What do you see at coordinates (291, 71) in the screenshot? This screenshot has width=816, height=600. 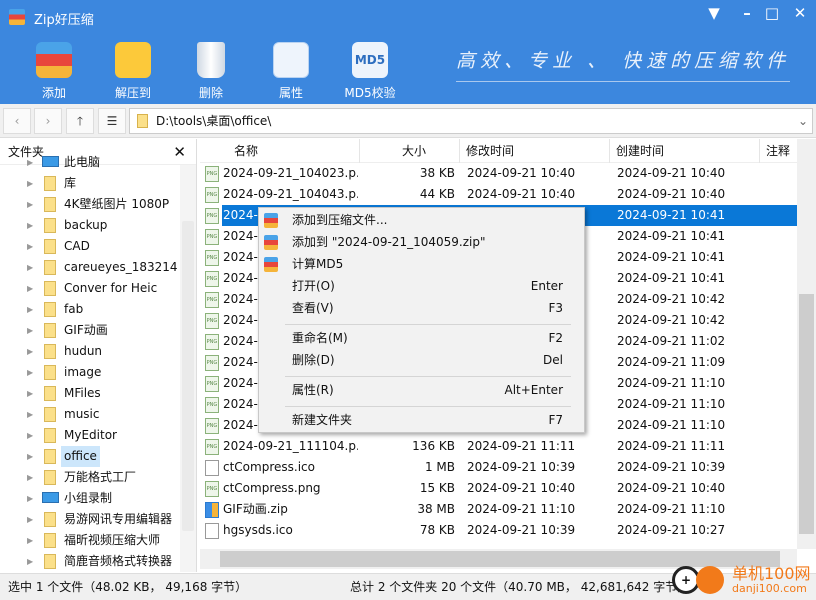 I see `properties-button: 属性` at bounding box center [291, 71].